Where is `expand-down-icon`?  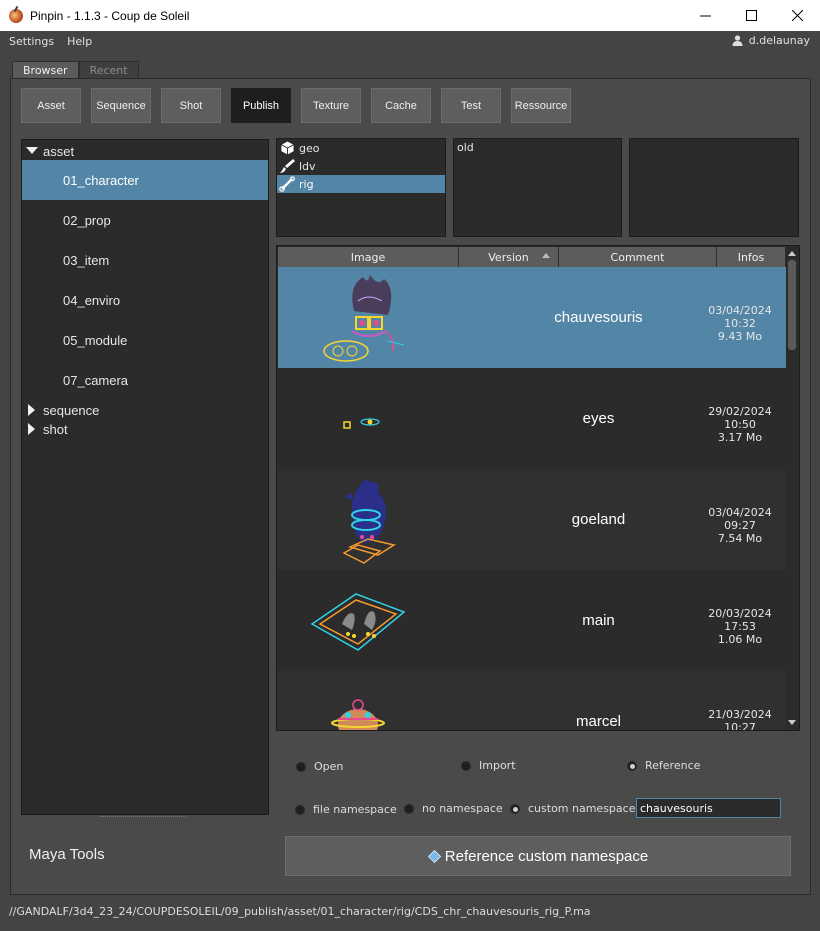 expand-down-icon is located at coordinates (32, 150).